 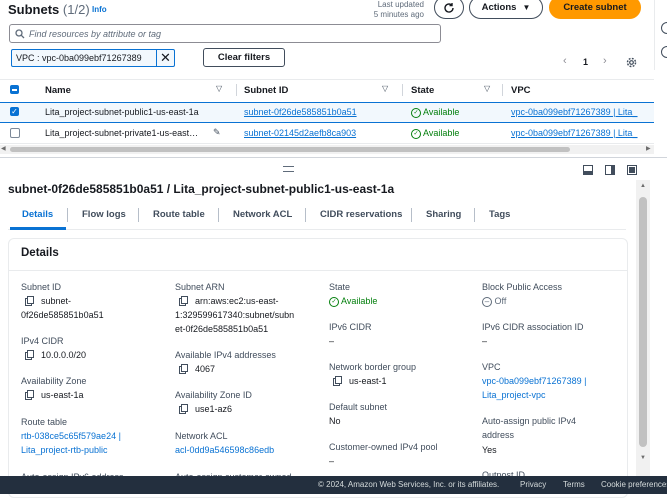 What do you see at coordinates (15, 133) in the screenshot?
I see `row-checkbox` at bounding box center [15, 133].